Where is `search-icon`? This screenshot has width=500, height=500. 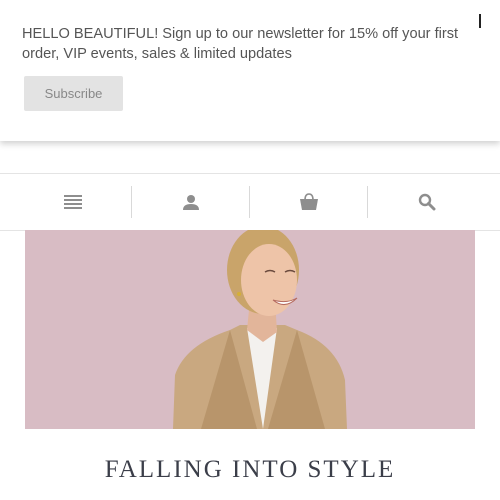
search-icon is located at coordinates (426, 202).